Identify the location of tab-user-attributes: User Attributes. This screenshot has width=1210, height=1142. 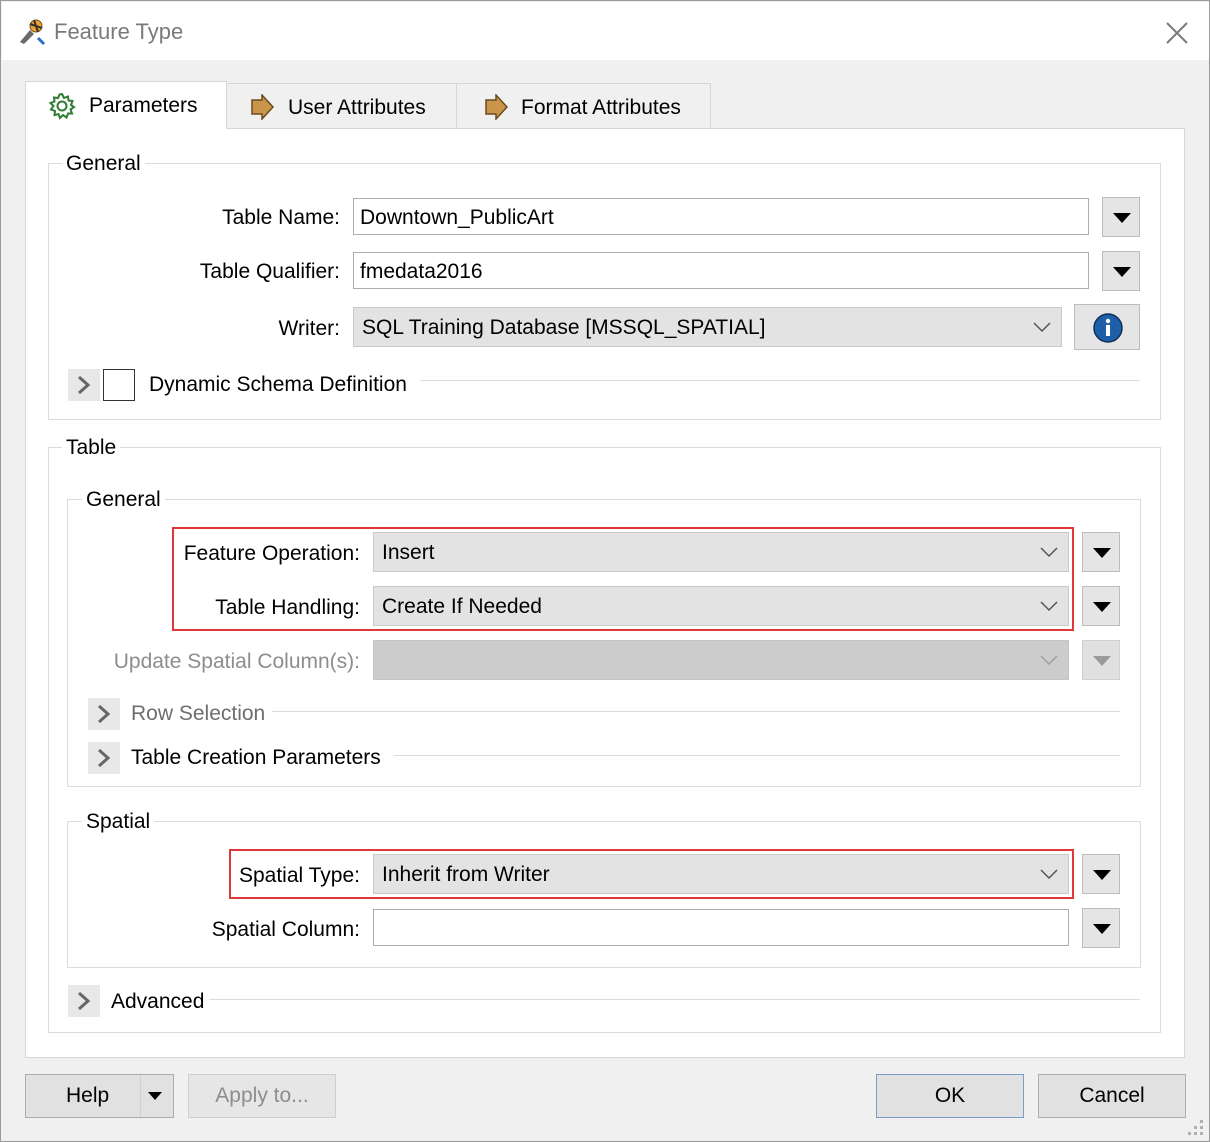
(341, 106).